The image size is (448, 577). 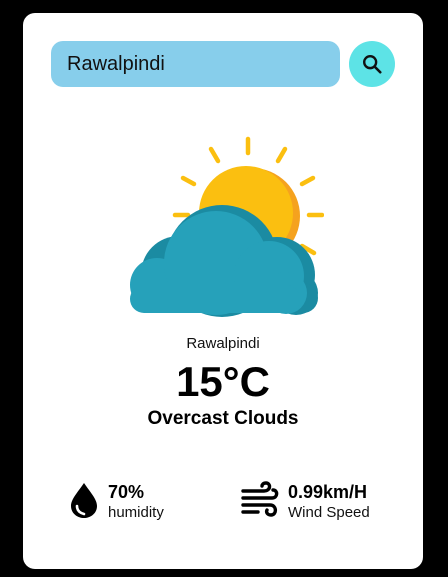 What do you see at coordinates (223, 418) in the screenshot?
I see `weather-condition: Overcast Clouds` at bounding box center [223, 418].